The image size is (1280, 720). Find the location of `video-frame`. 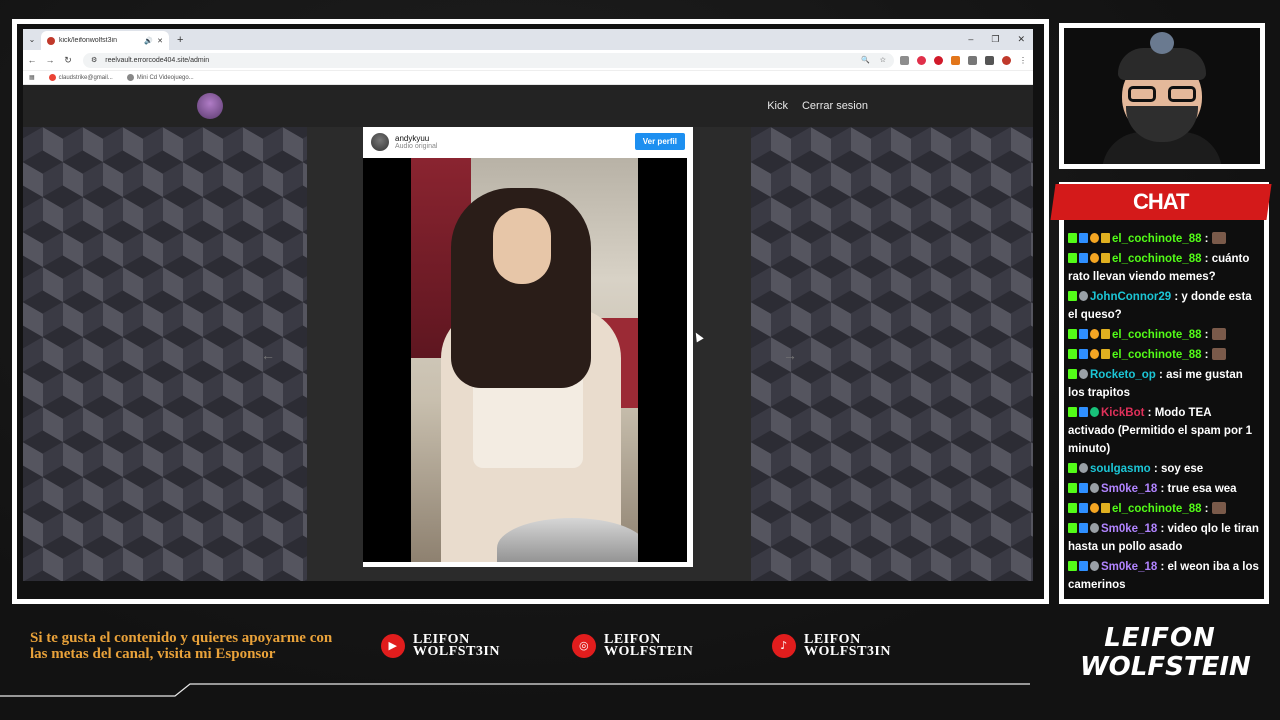

video-frame is located at coordinates (524, 360).